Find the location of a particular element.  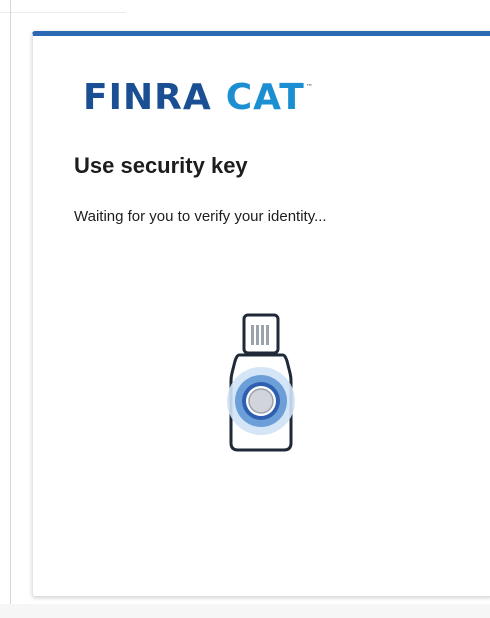

logo-wordmark: FINRA CAT is located at coordinates (194, 98).